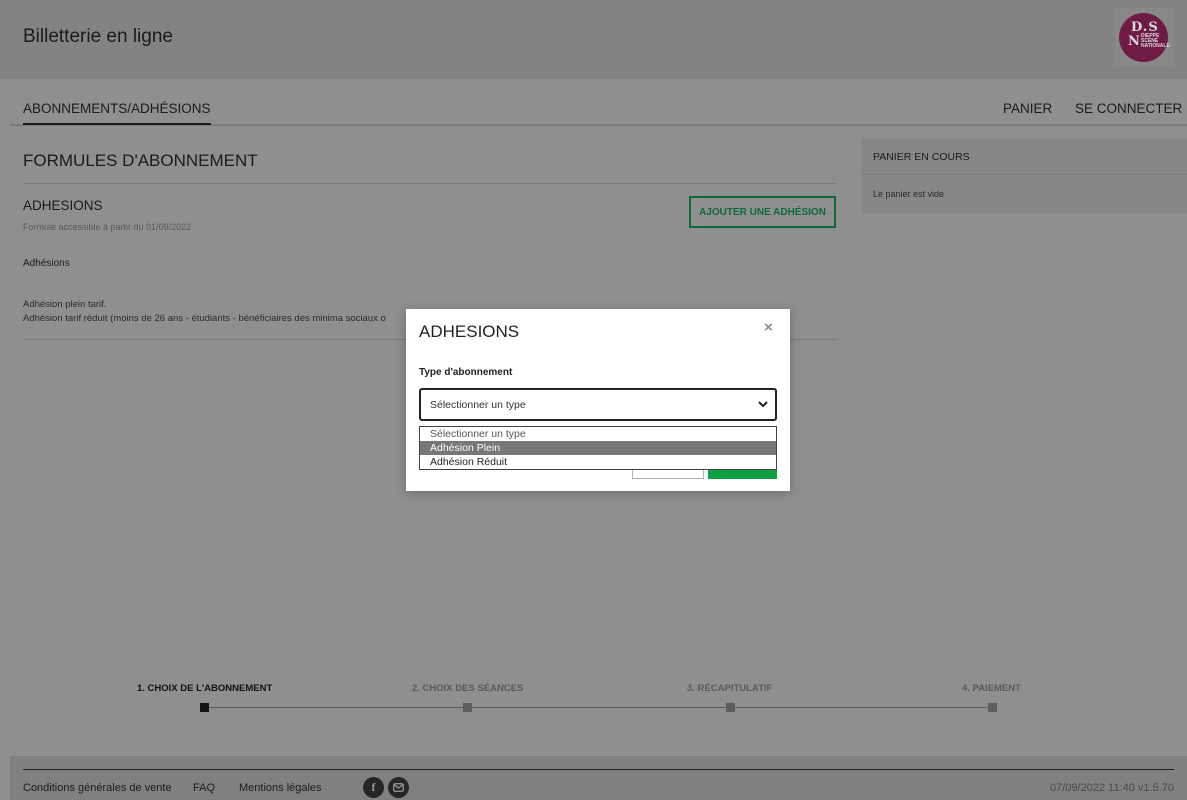 The width and height of the screenshot is (1187, 800). What do you see at coordinates (1024, 156) in the screenshot?
I see `cart-header: PANIER EN COURS` at bounding box center [1024, 156].